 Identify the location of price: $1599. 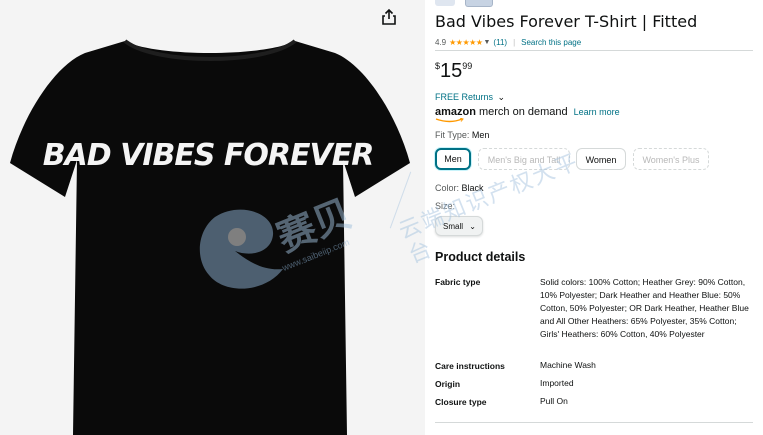
(453, 71).